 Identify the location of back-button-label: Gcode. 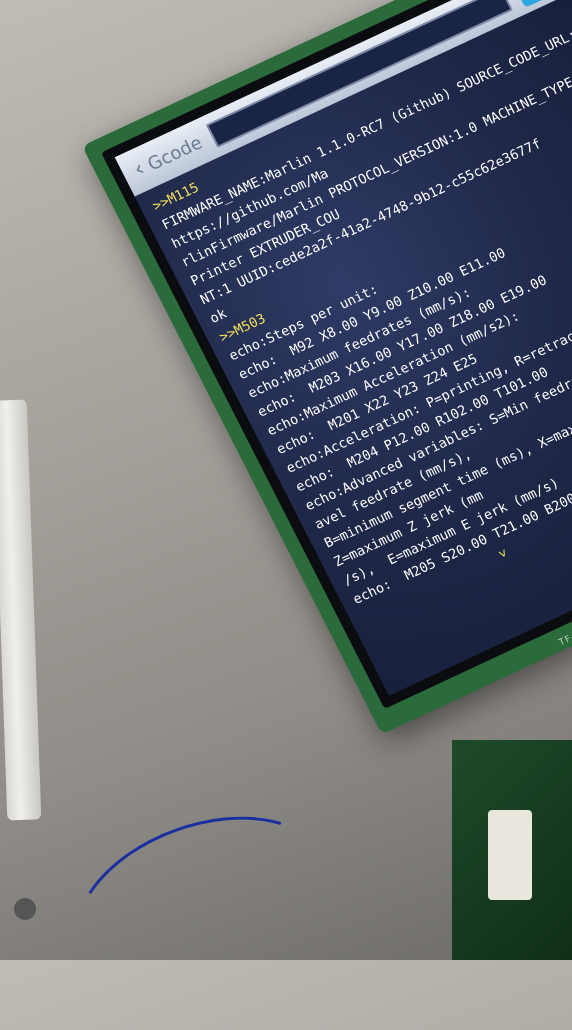
(175, 153).